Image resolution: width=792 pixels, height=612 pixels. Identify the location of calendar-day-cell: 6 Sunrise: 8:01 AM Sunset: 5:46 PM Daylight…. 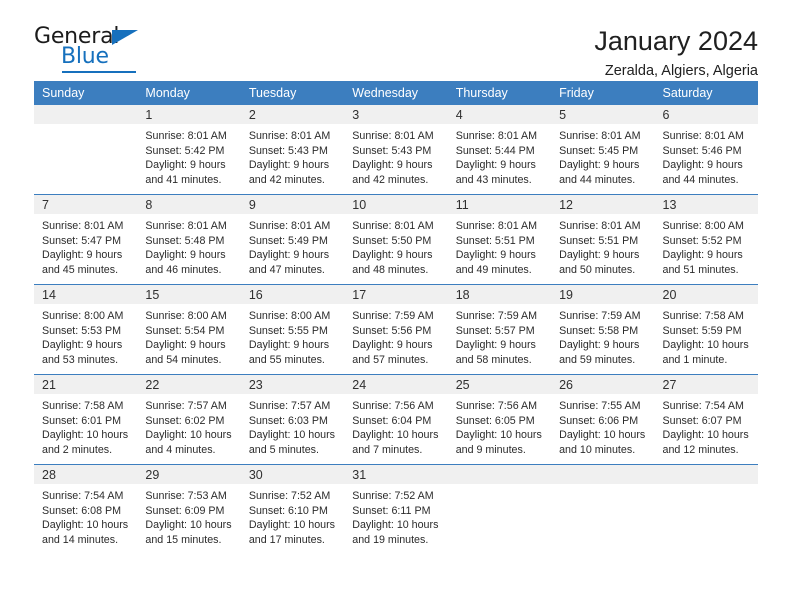
(706, 150).